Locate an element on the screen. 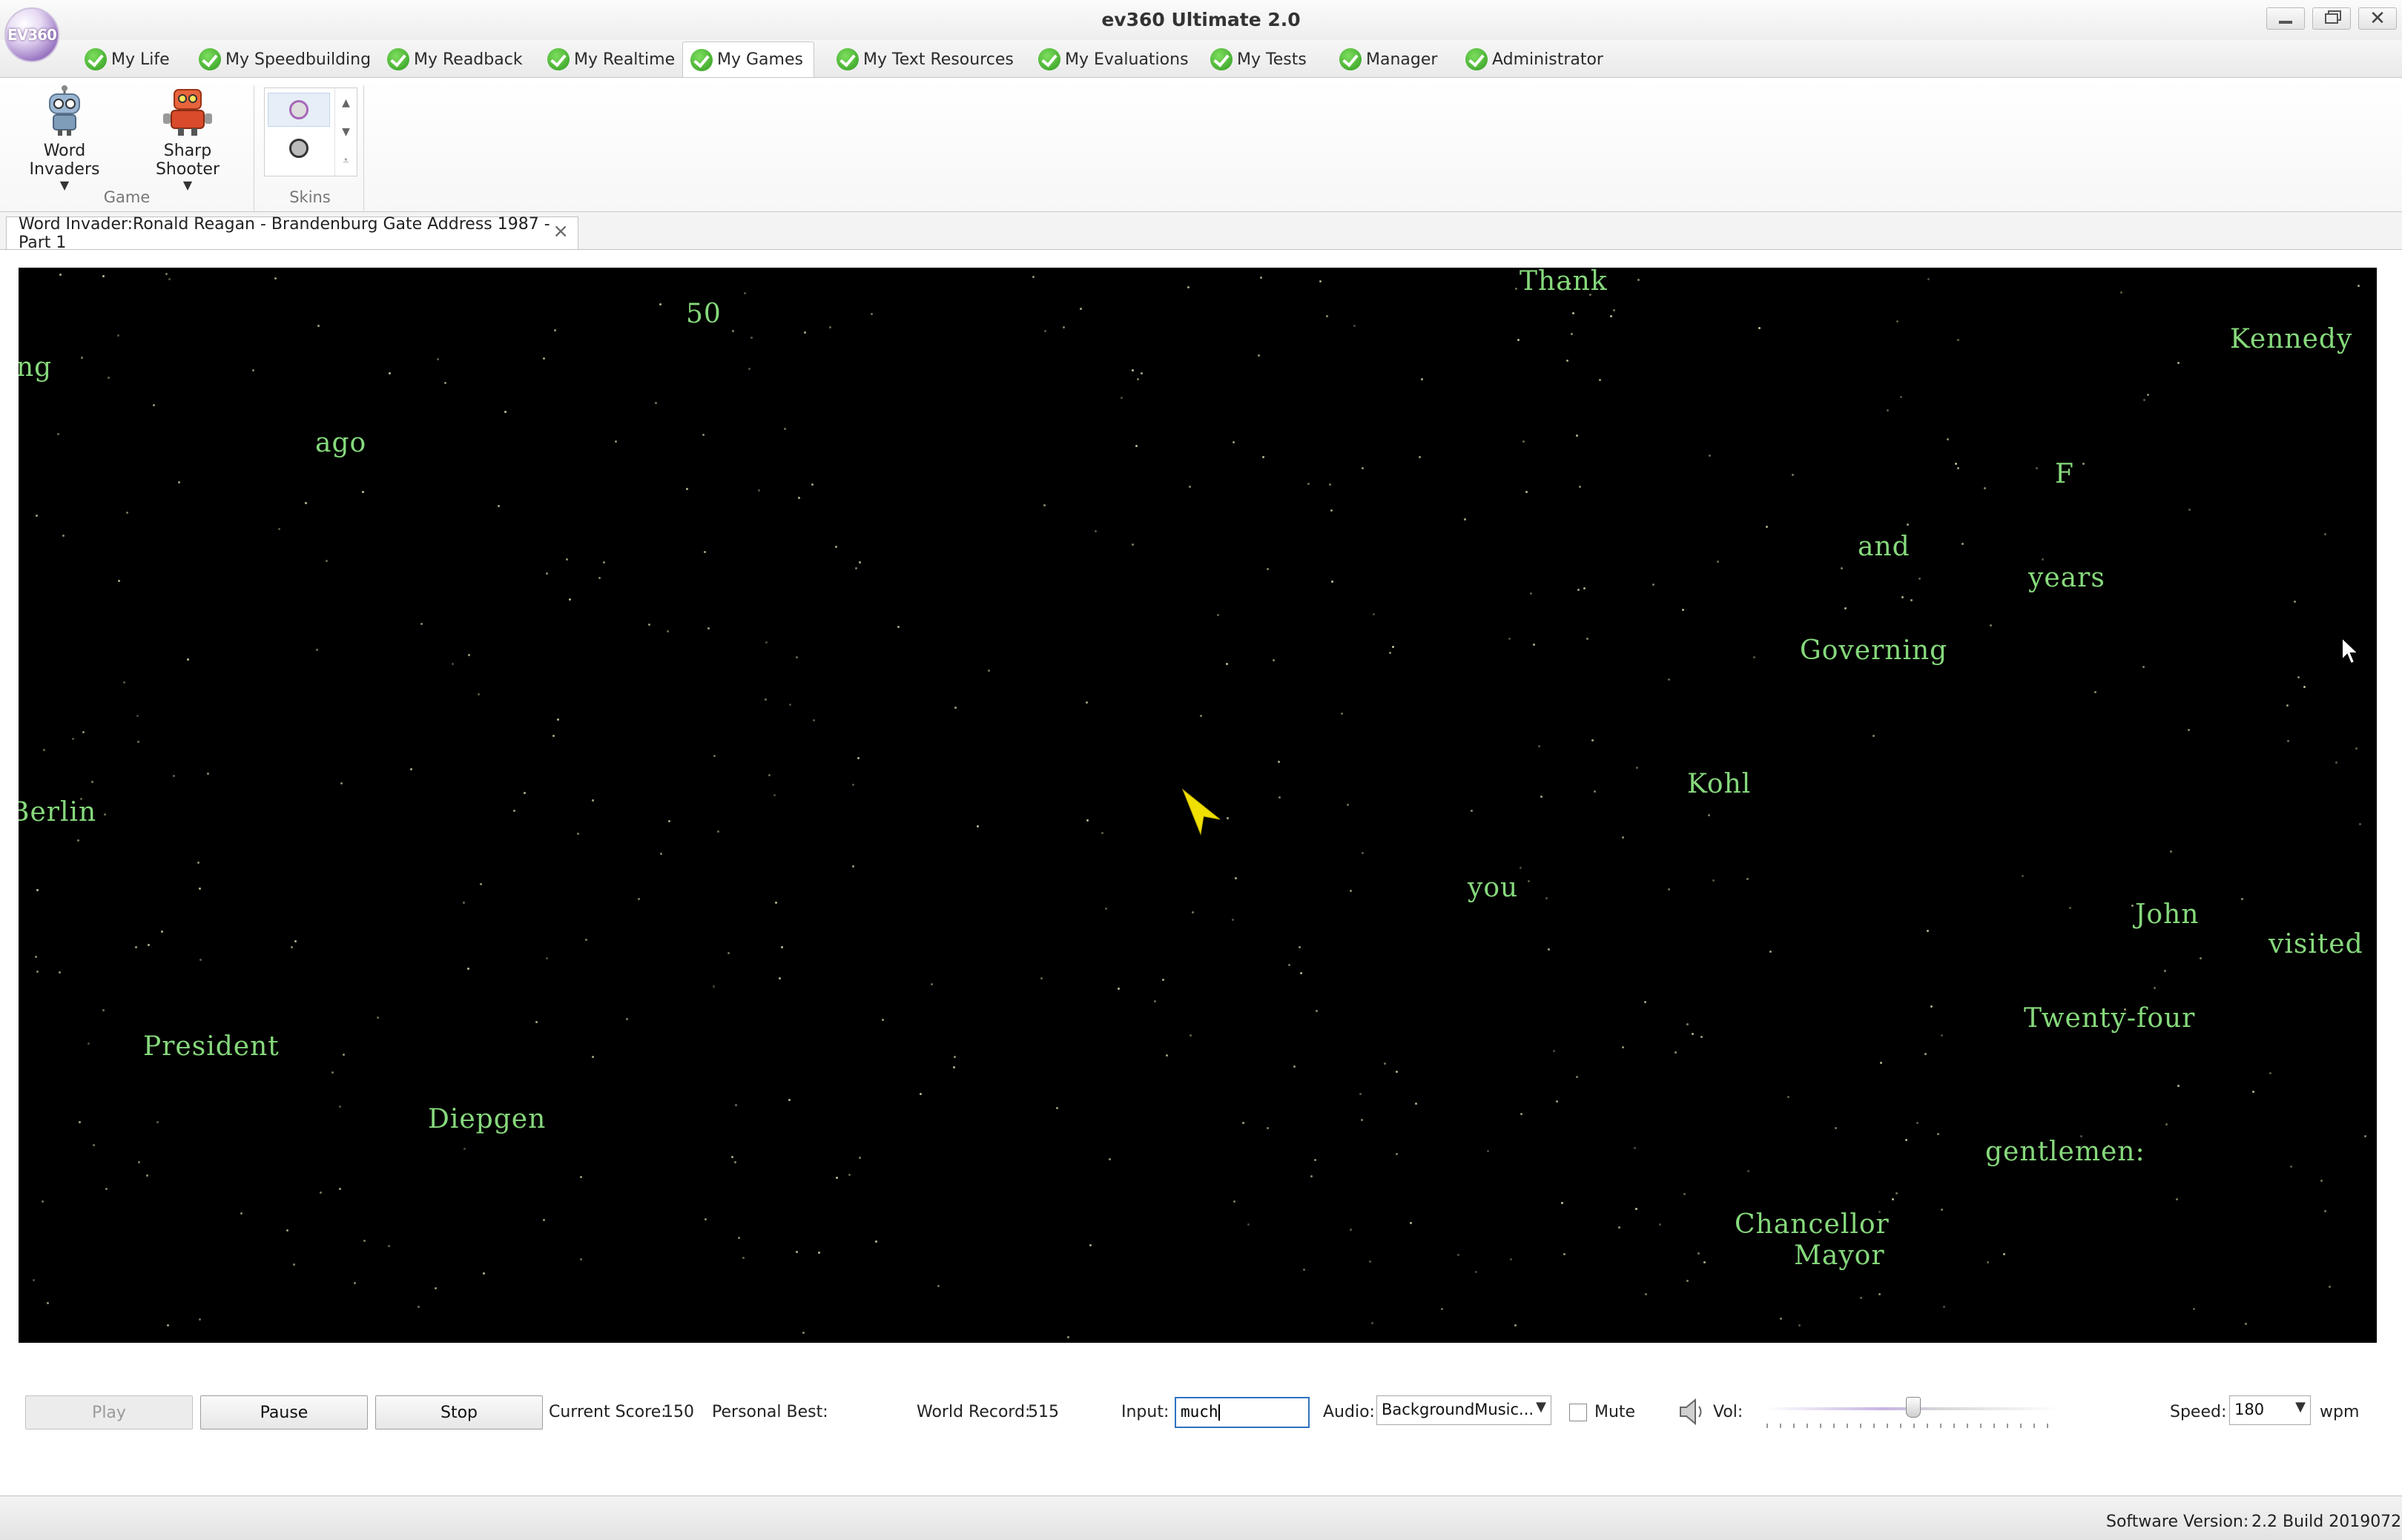 The image size is (2402, 1540). tab-administrator: Administrator is located at coordinates (1535, 60).